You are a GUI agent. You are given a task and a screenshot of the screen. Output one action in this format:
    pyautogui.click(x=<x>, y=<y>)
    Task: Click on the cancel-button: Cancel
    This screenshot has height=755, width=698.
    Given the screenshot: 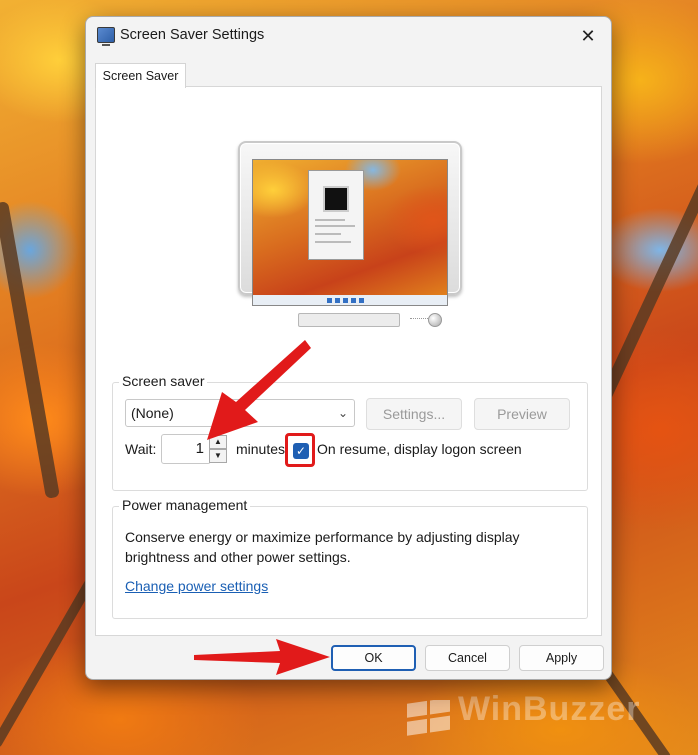 What is the action you would take?
    pyautogui.click(x=467, y=658)
    